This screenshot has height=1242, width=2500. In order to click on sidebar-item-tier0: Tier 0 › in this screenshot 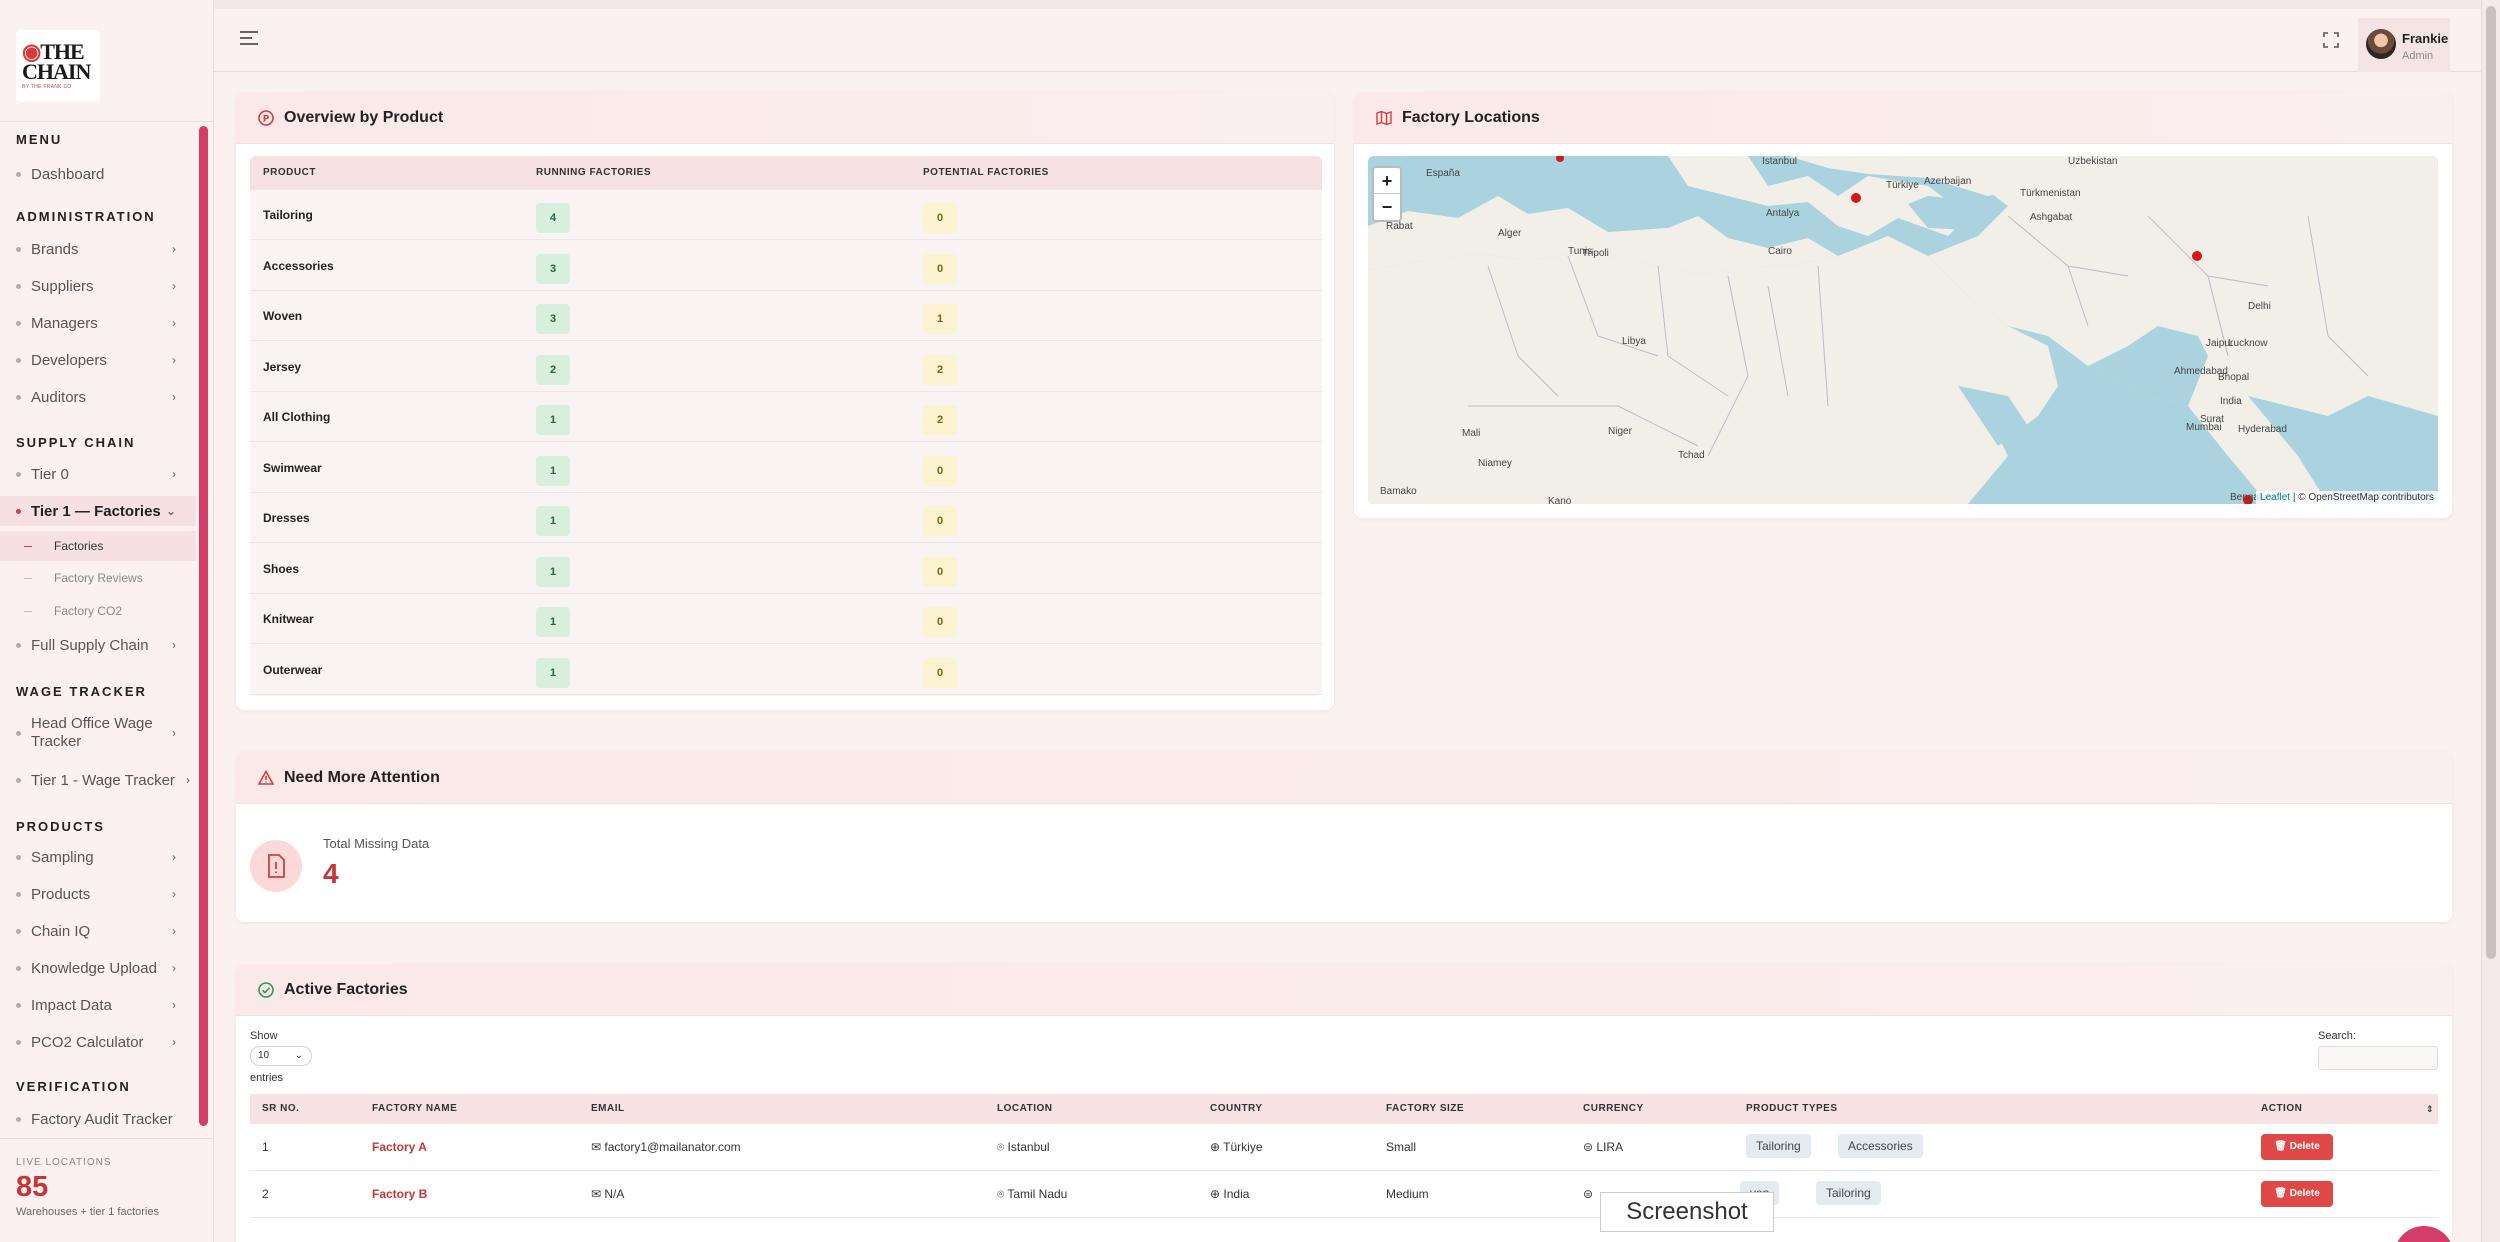, I will do `click(98, 474)`.